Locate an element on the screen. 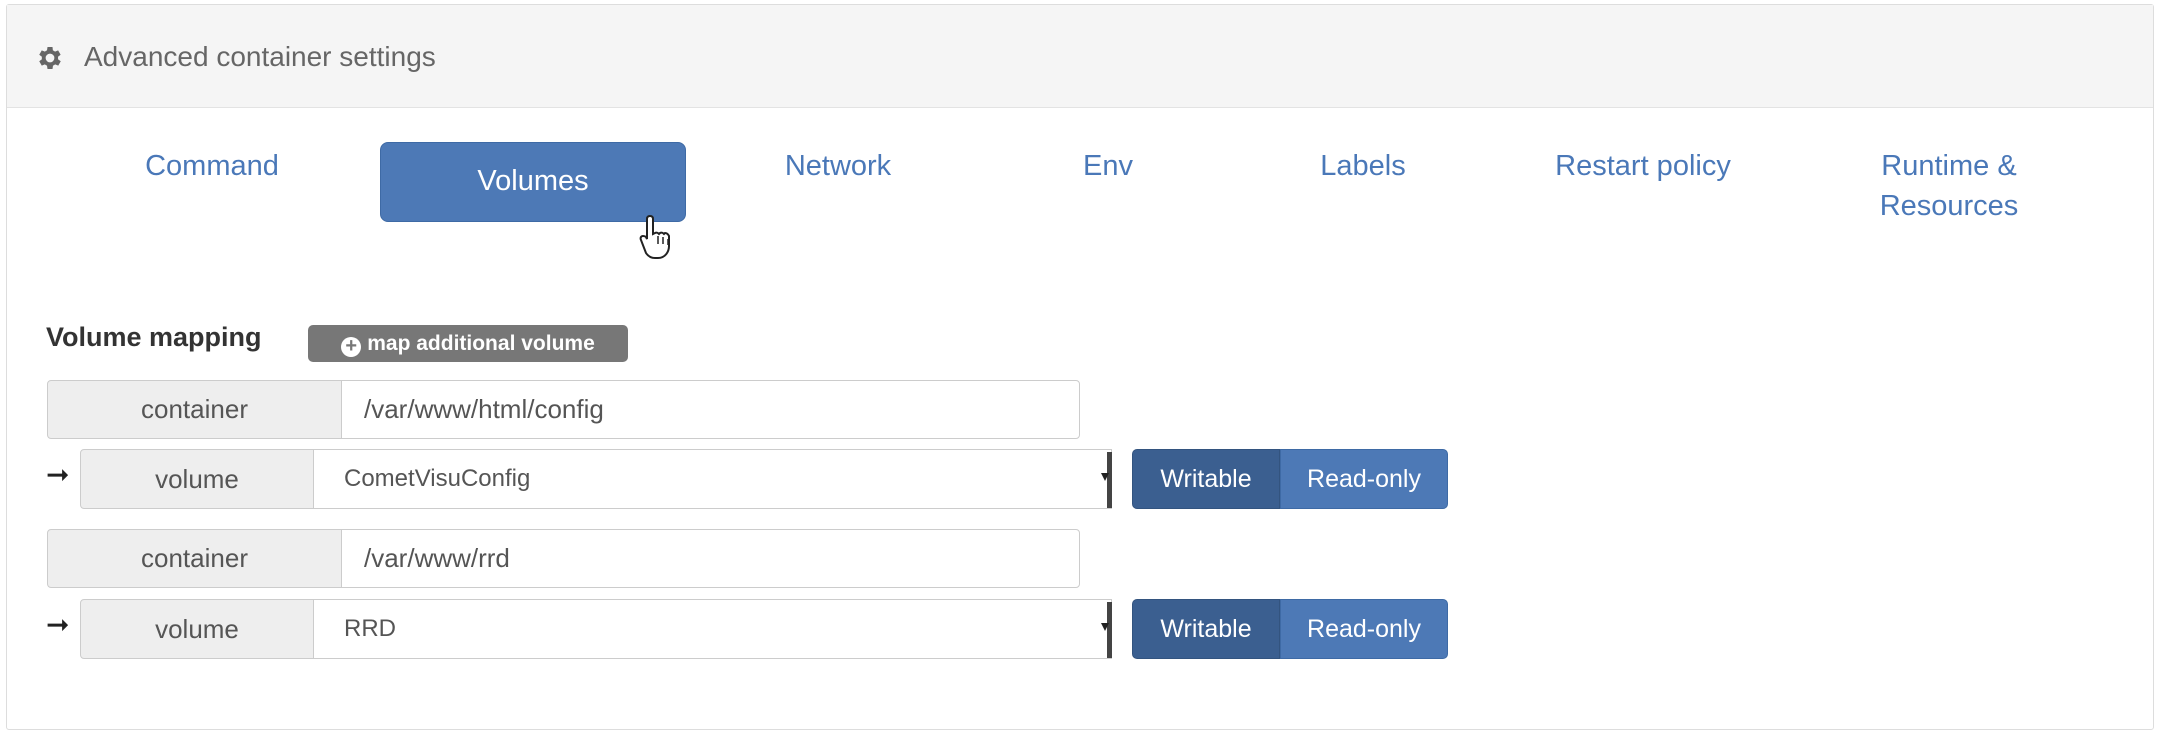 This screenshot has width=2164, height=738. volume-select-value: CometVisuConfig is located at coordinates (437, 478).